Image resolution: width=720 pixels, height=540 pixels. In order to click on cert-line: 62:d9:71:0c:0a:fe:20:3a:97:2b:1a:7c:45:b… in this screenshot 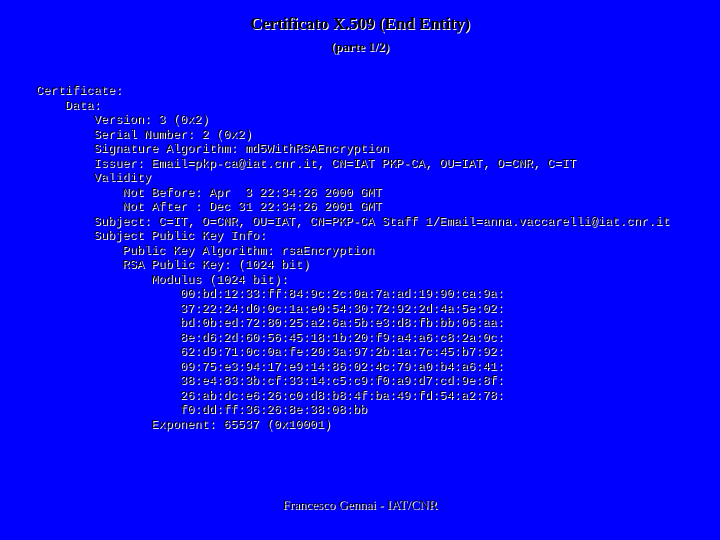, I will do `click(270, 352)`.